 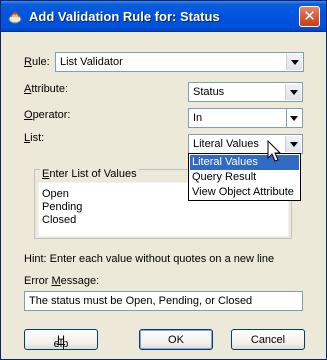 What do you see at coordinates (46, 89) in the screenshot?
I see `attribute-label: Attribute:` at bounding box center [46, 89].